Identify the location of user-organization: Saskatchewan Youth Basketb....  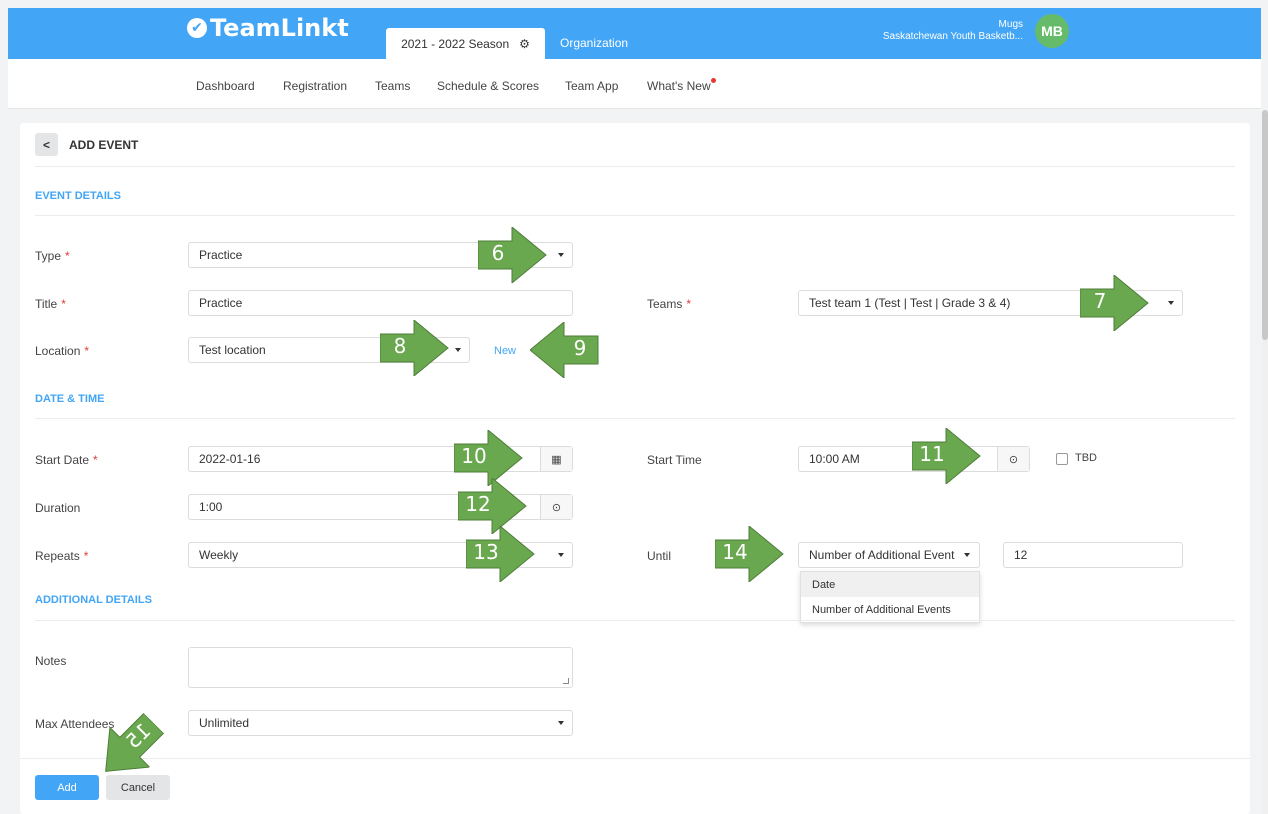
(952, 36).